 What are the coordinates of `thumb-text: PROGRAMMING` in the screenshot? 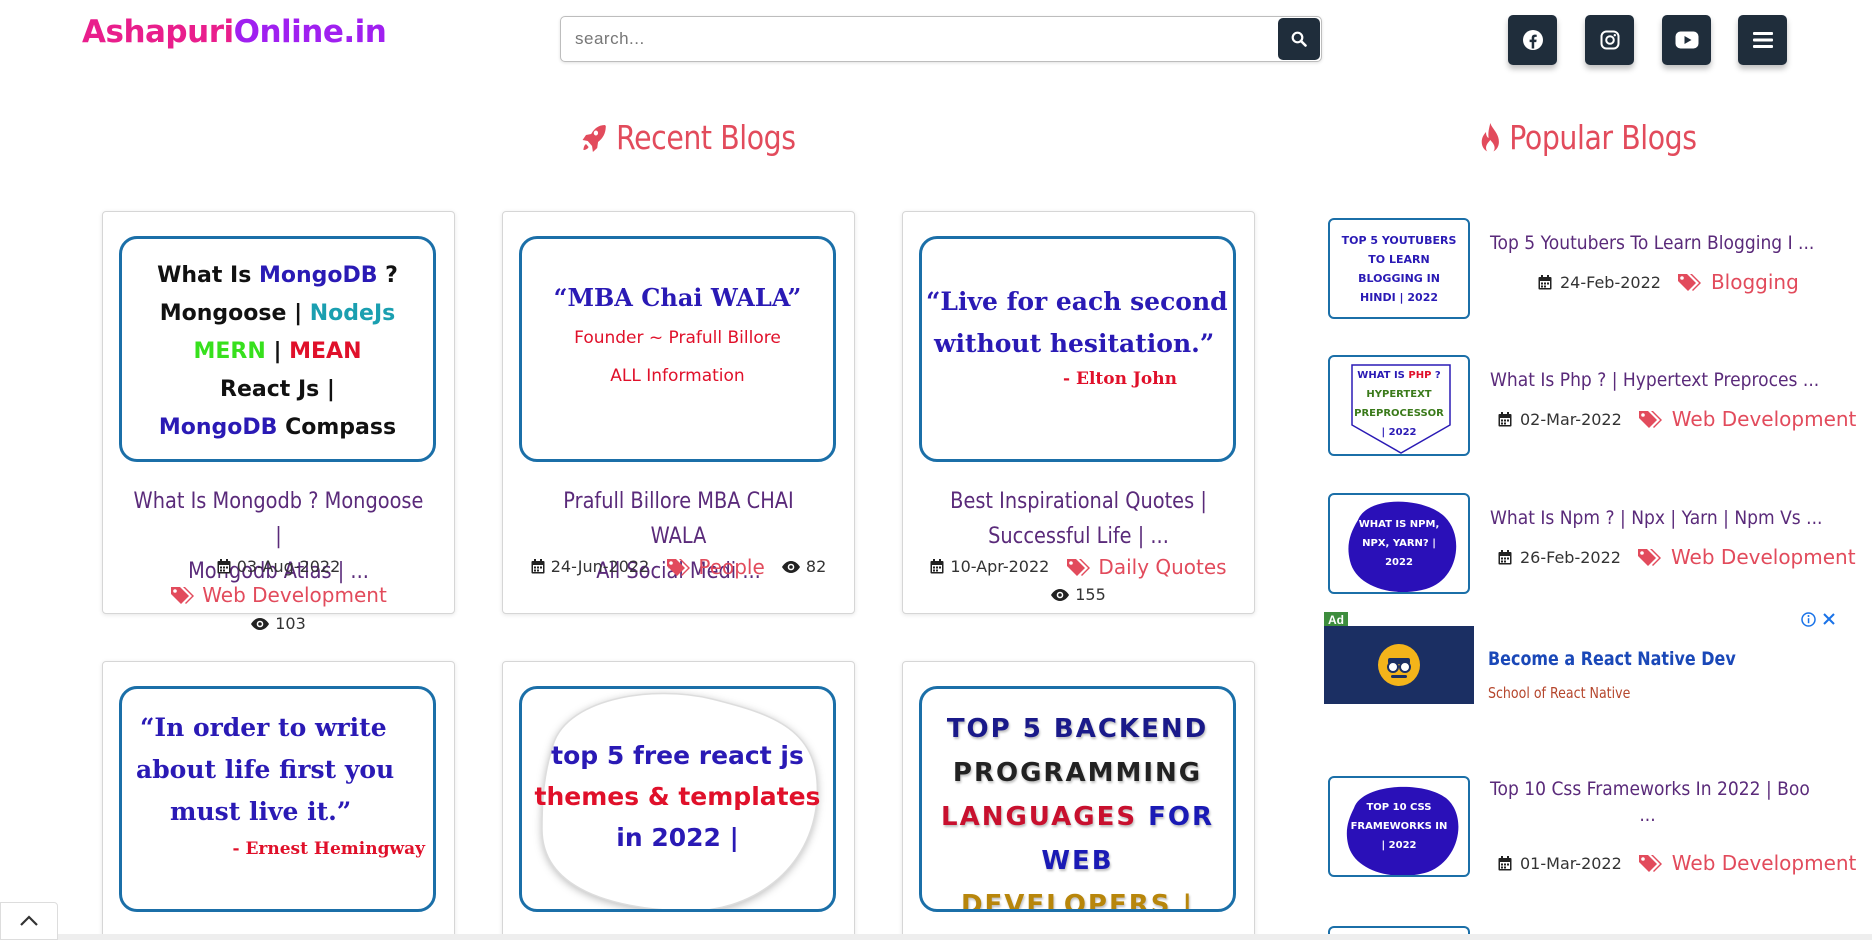 It's located at (1077, 773).